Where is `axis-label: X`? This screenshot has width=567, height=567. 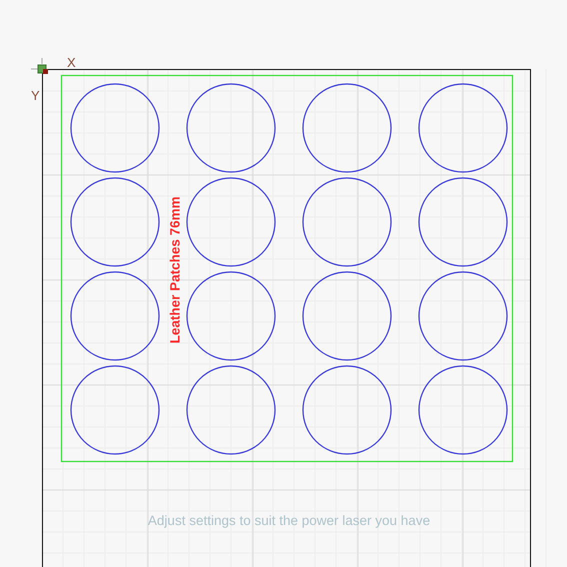 axis-label: X is located at coordinates (71, 62).